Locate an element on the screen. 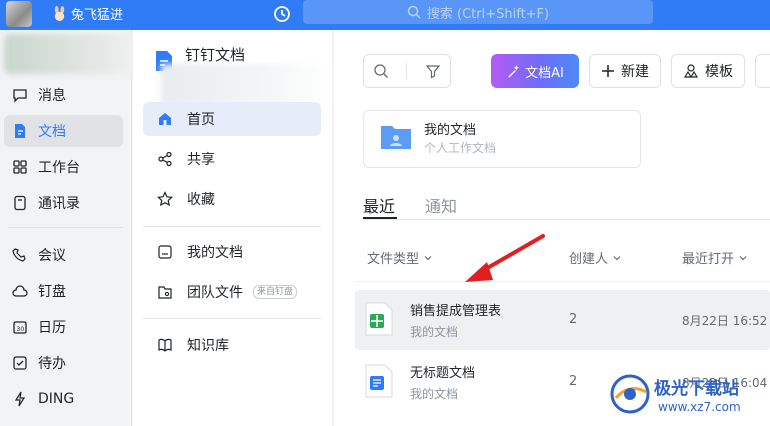 Image resolution: width=770 pixels, height=426 pixels. nav-label: DING is located at coordinates (56, 399).